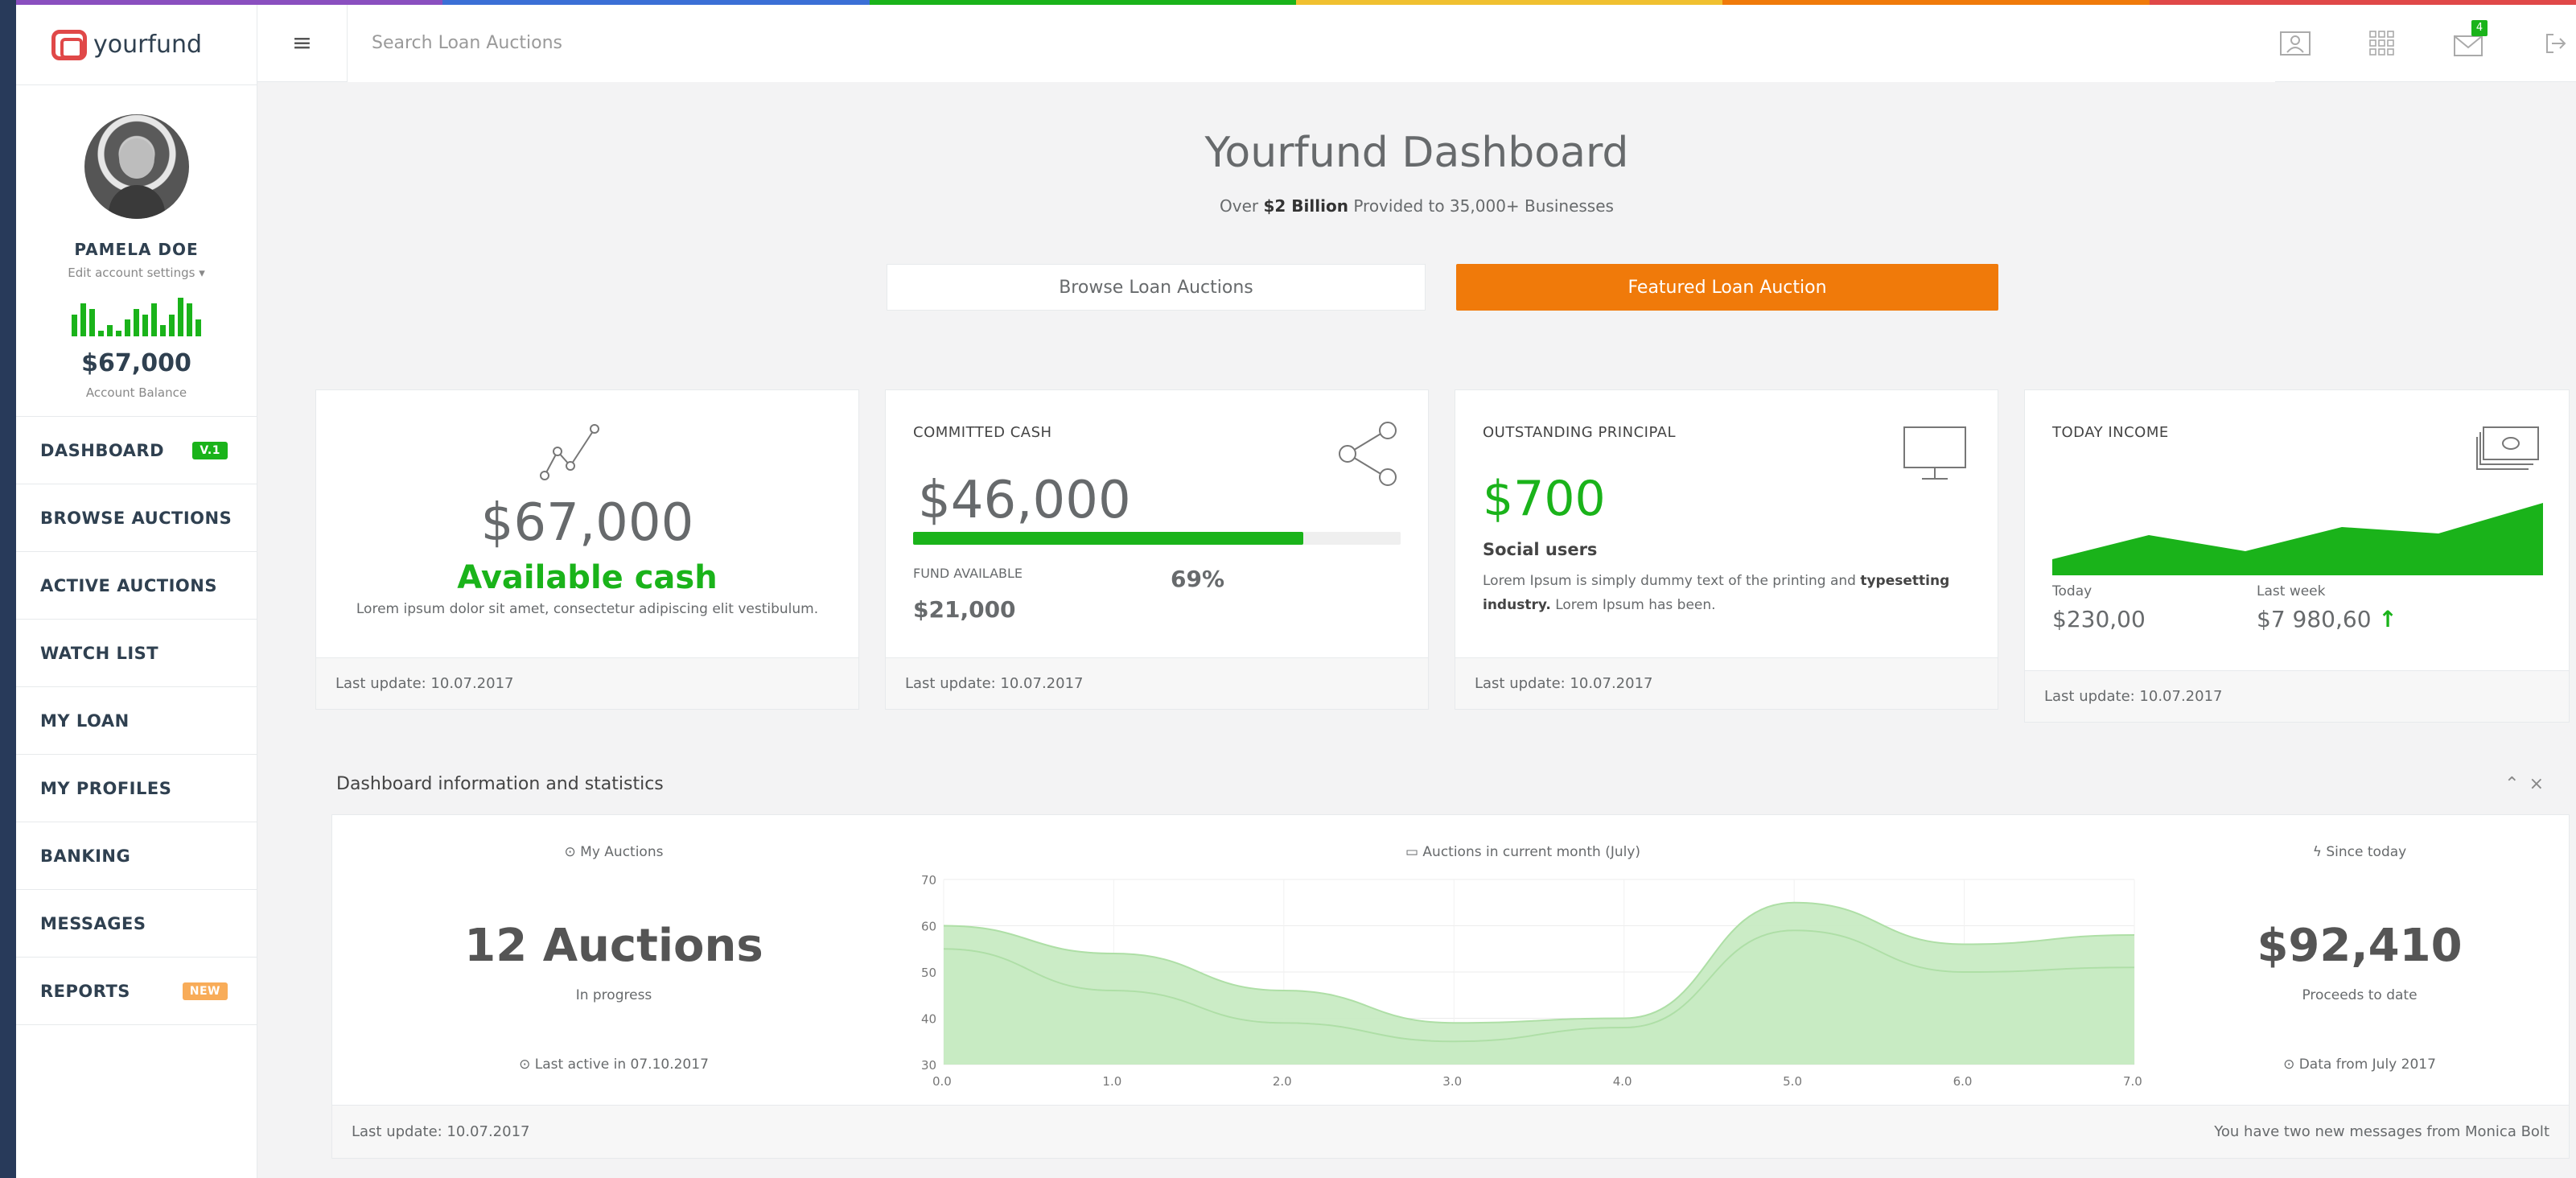 This screenshot has height=1178, width=2576. What do you see at coordinates (587, 523) in the screenshot?
I see `available-cash-value: $67,000` at bounding box center [587, 523].